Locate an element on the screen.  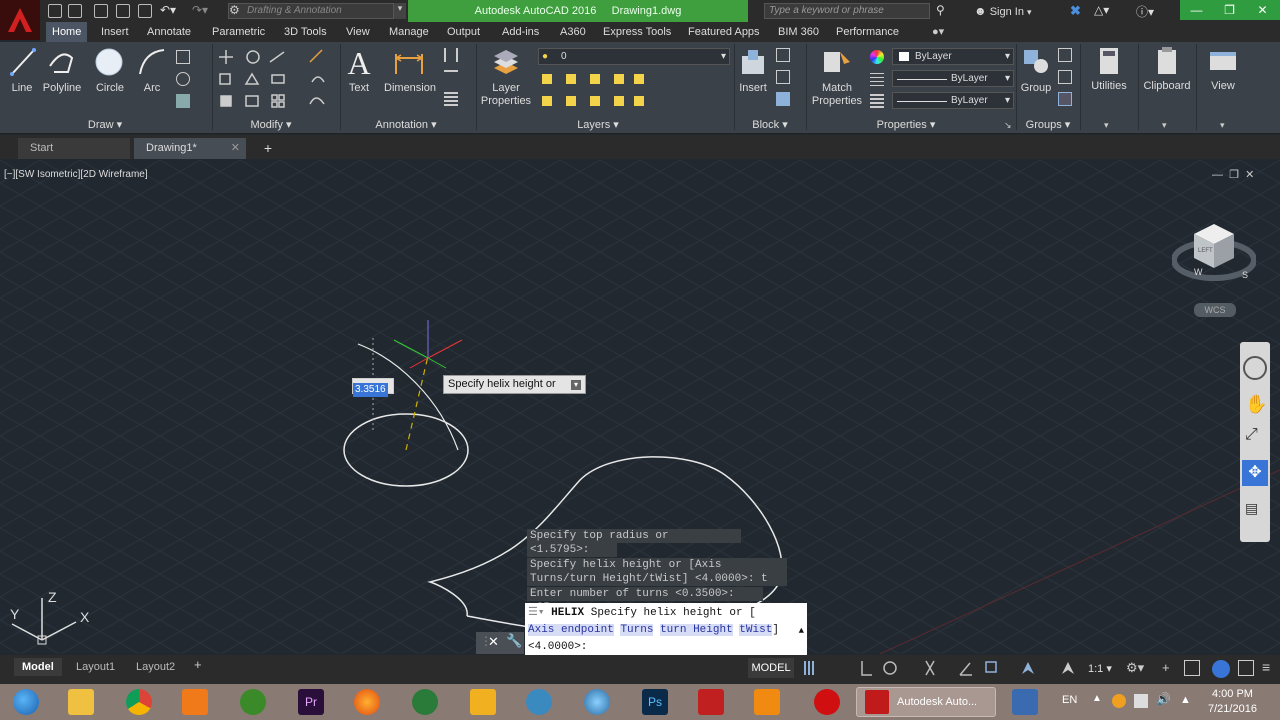
new-file-icon is located at coordinates (55, 11).